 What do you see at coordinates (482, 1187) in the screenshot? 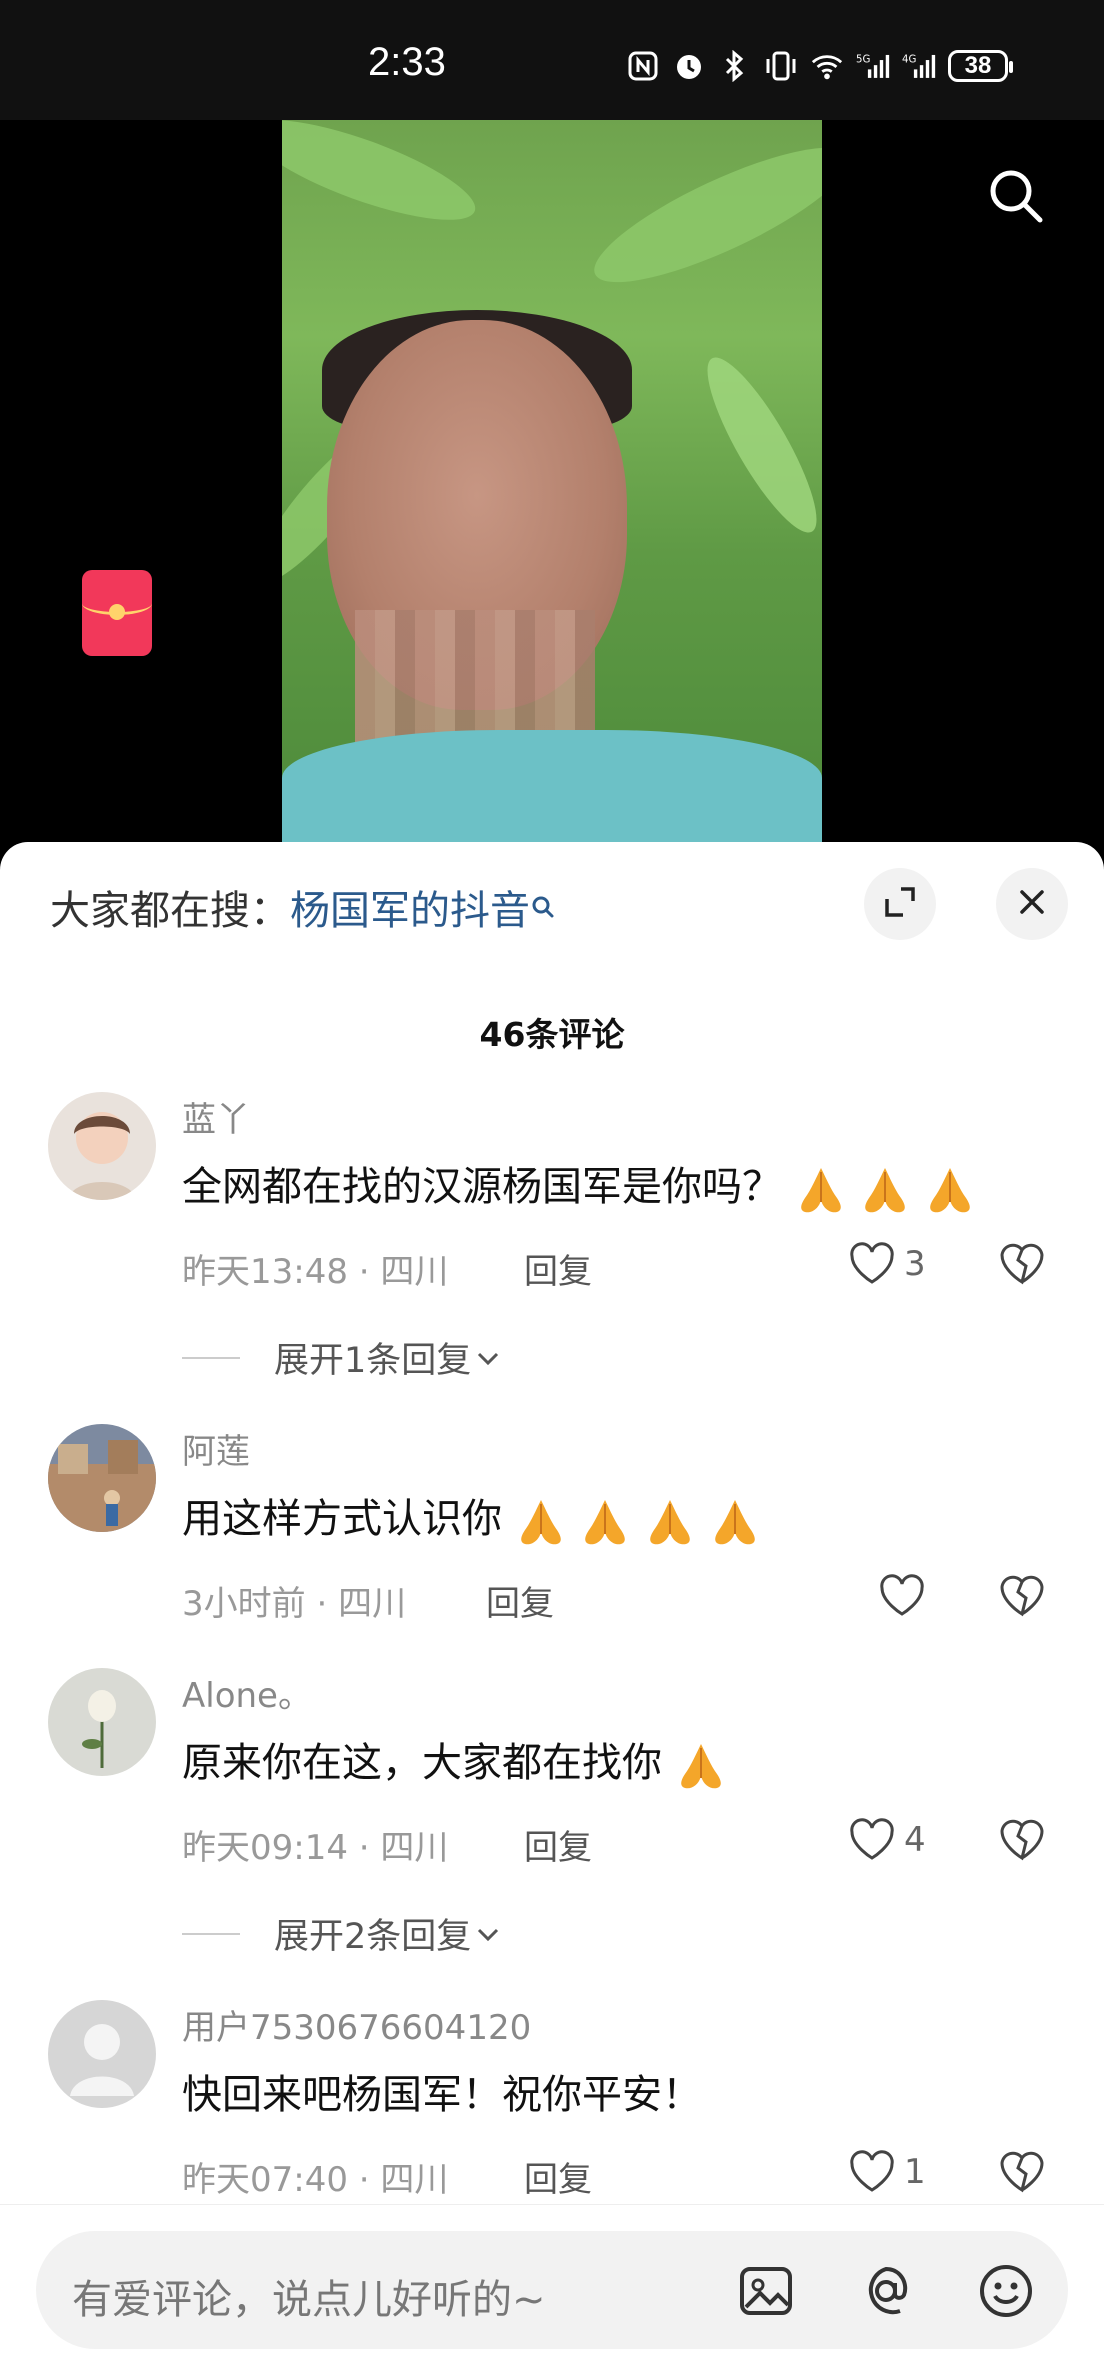
I see `comment-body: 全网都在找的汉源杨国军是你吗？` at bounding box center [482, 1187].